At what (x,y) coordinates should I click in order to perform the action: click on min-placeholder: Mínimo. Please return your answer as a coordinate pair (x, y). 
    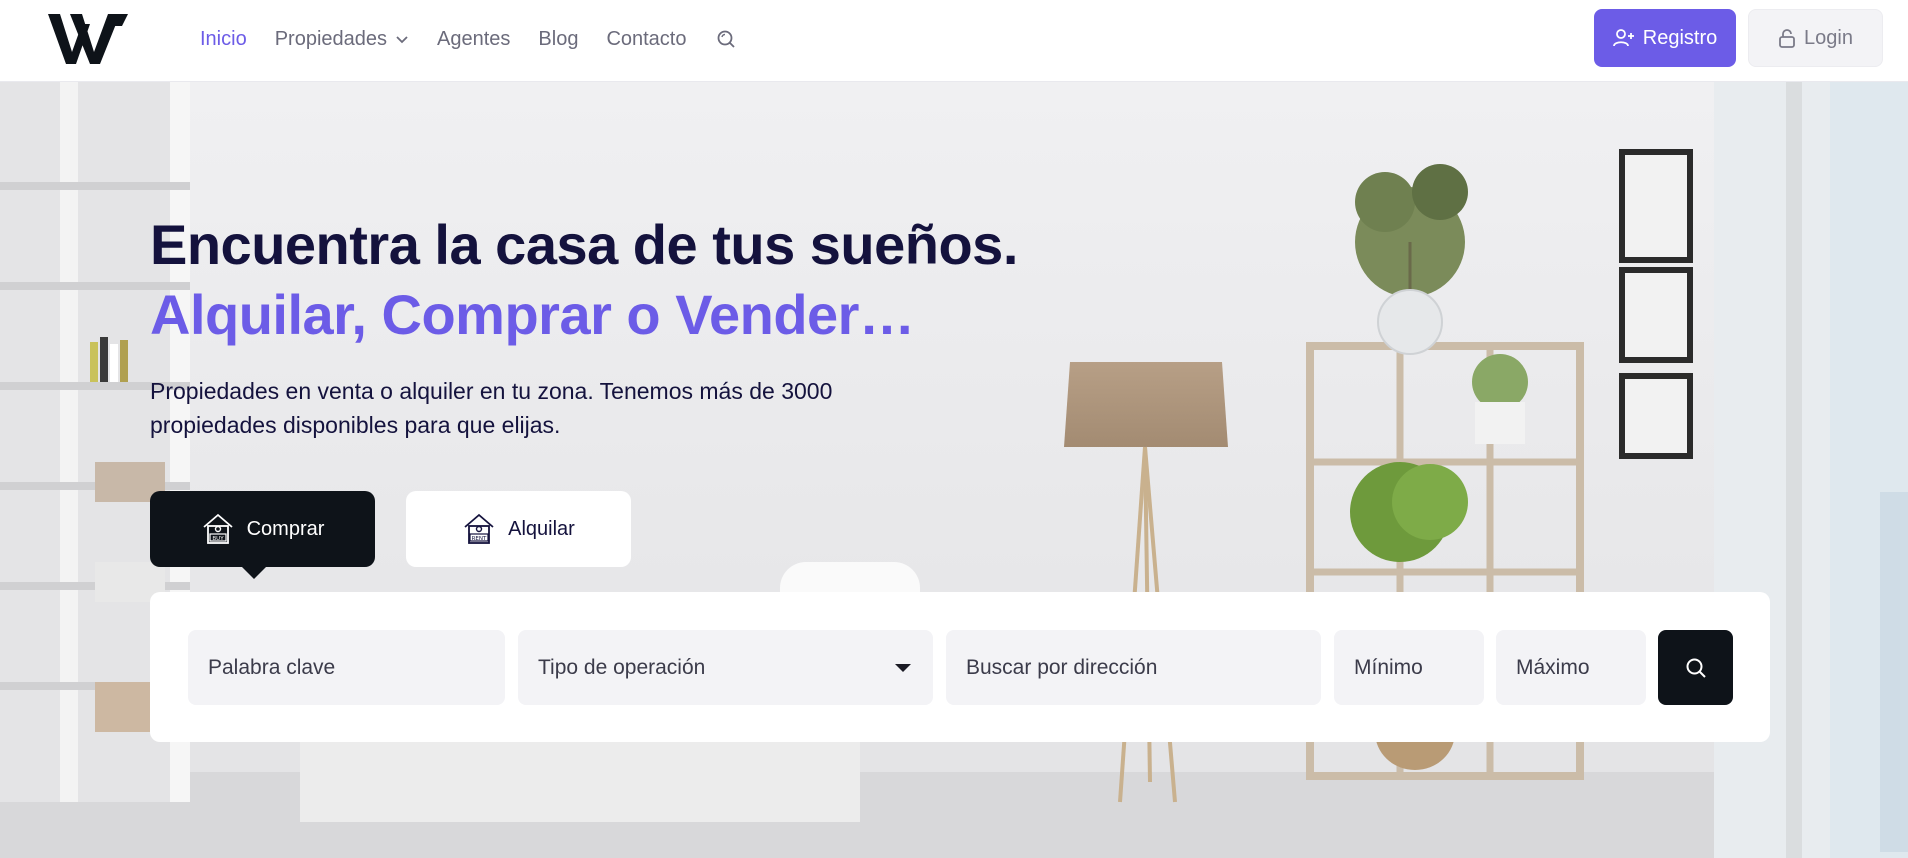
    Looking at the image, I should click on (1388, 667).